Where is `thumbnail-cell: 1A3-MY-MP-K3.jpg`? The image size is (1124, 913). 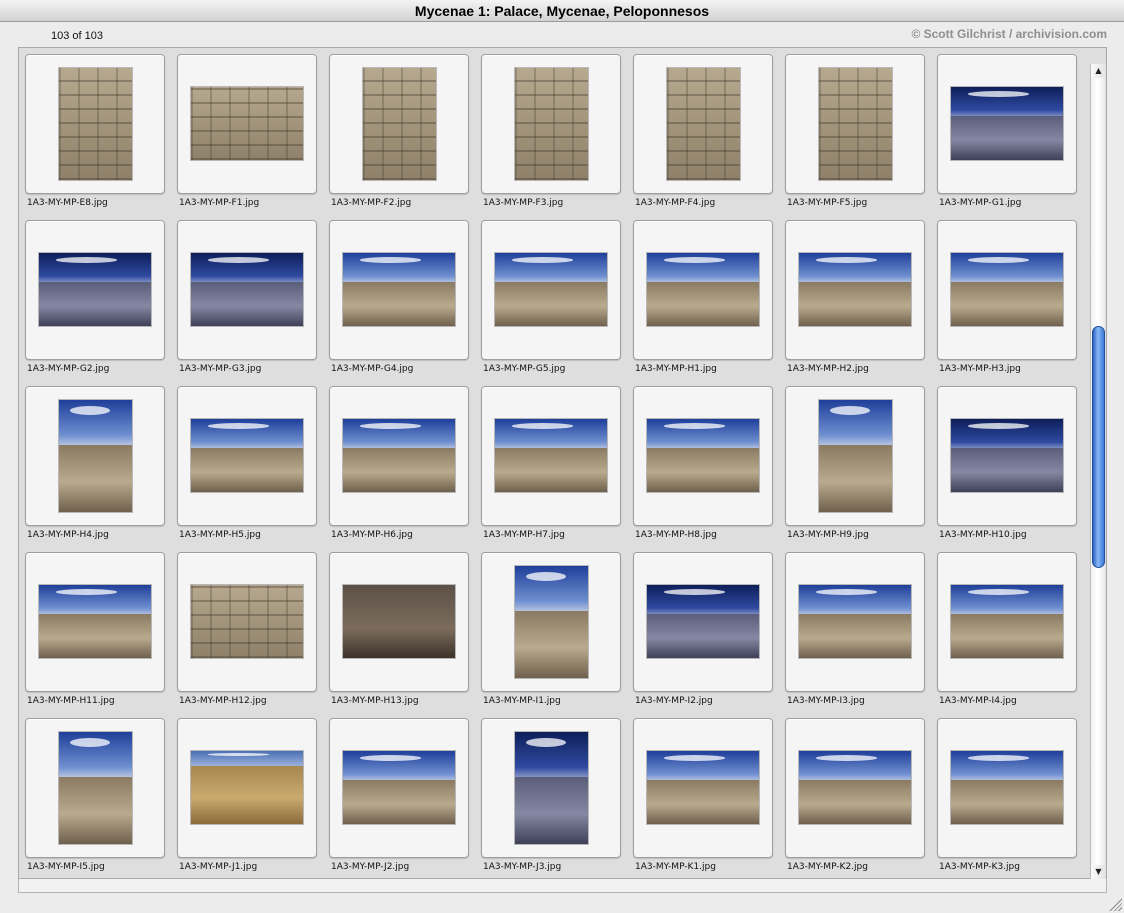
thumbnail-cell: 1A3-MY-MP-K3.jpg is located at coordinates (1007, 798).